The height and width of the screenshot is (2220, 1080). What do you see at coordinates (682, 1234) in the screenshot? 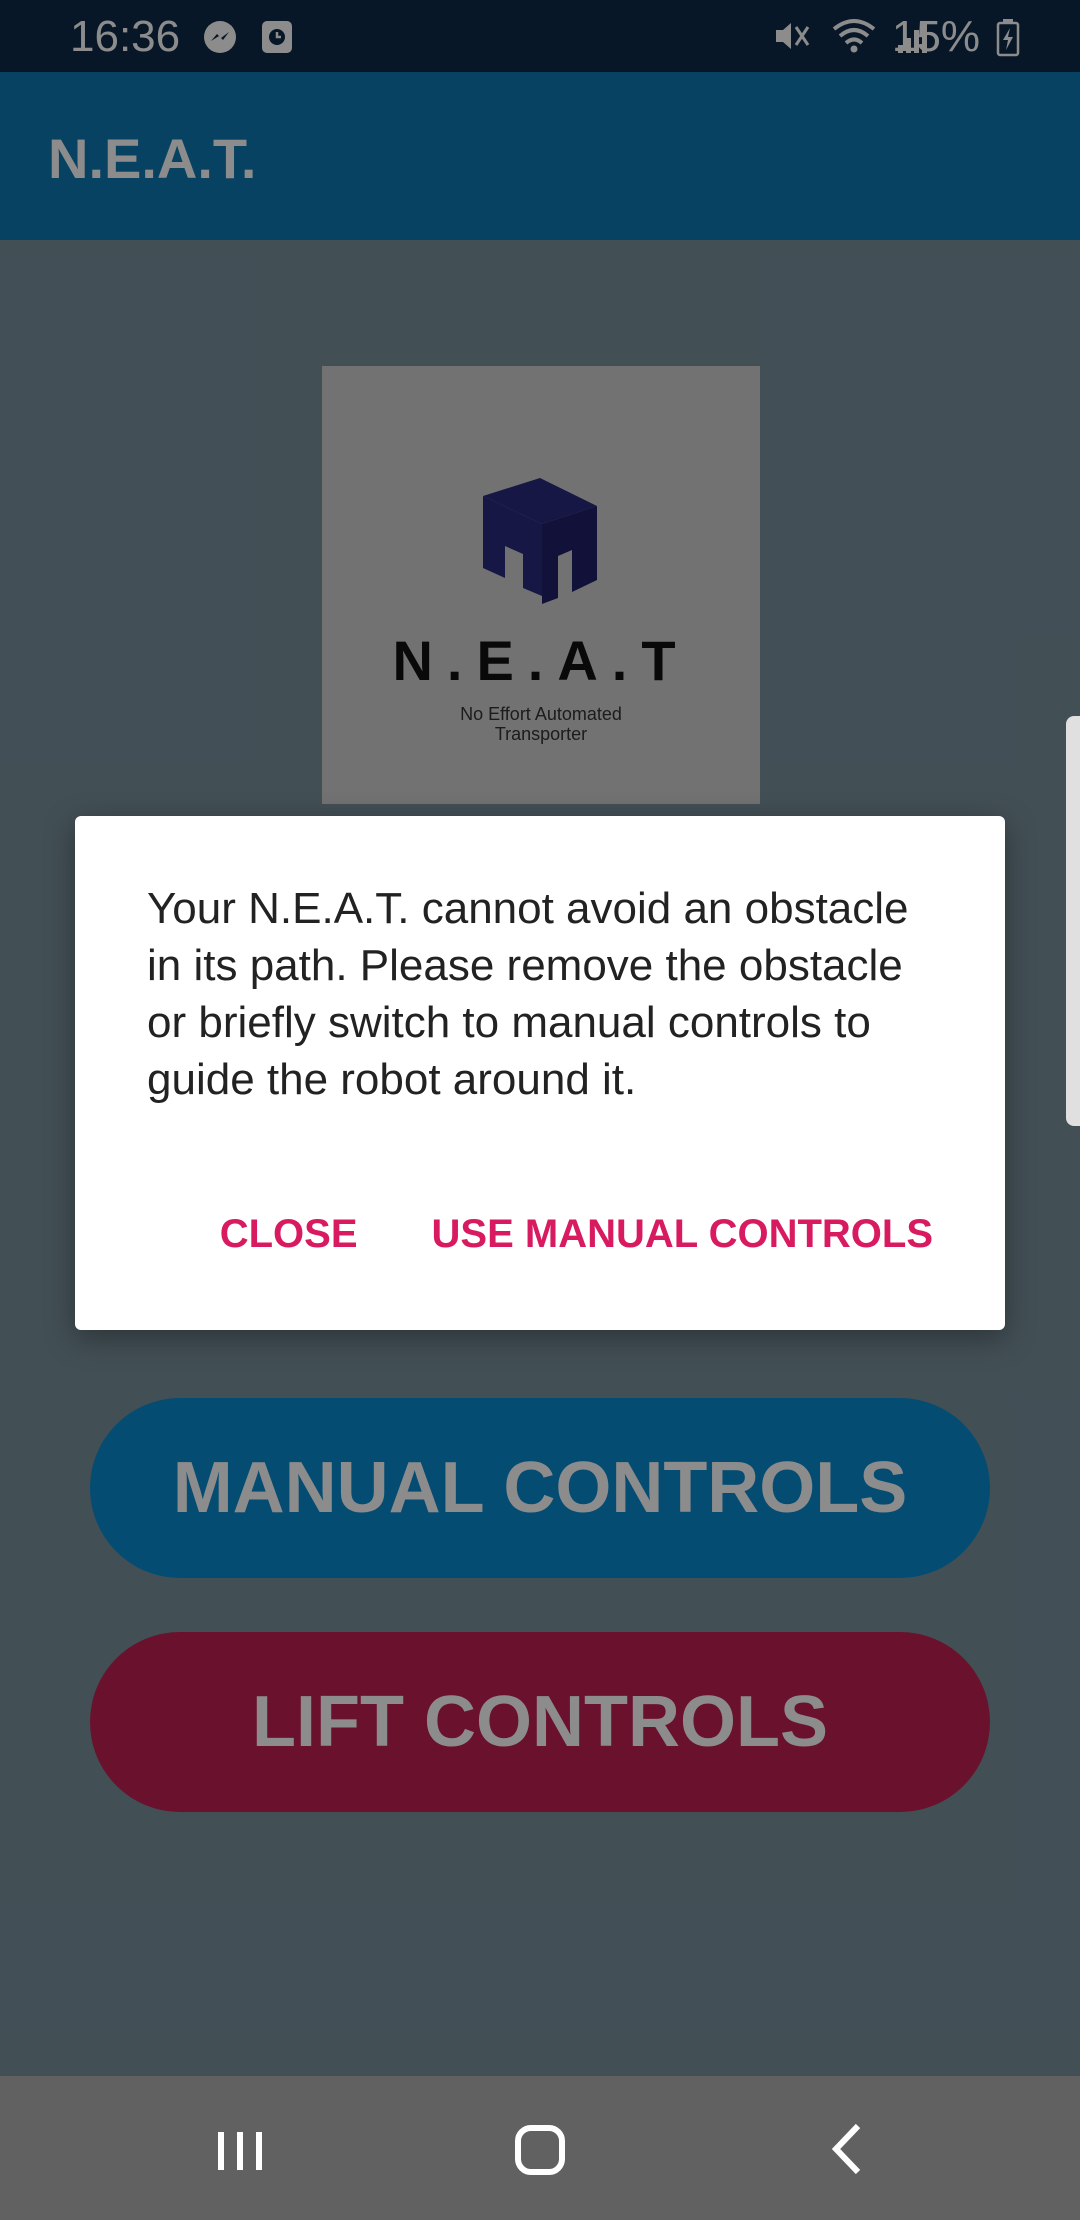
I see `use-manual-controls-button: USE MANUAL CONTROLS` at bounding box center [682, 1234].